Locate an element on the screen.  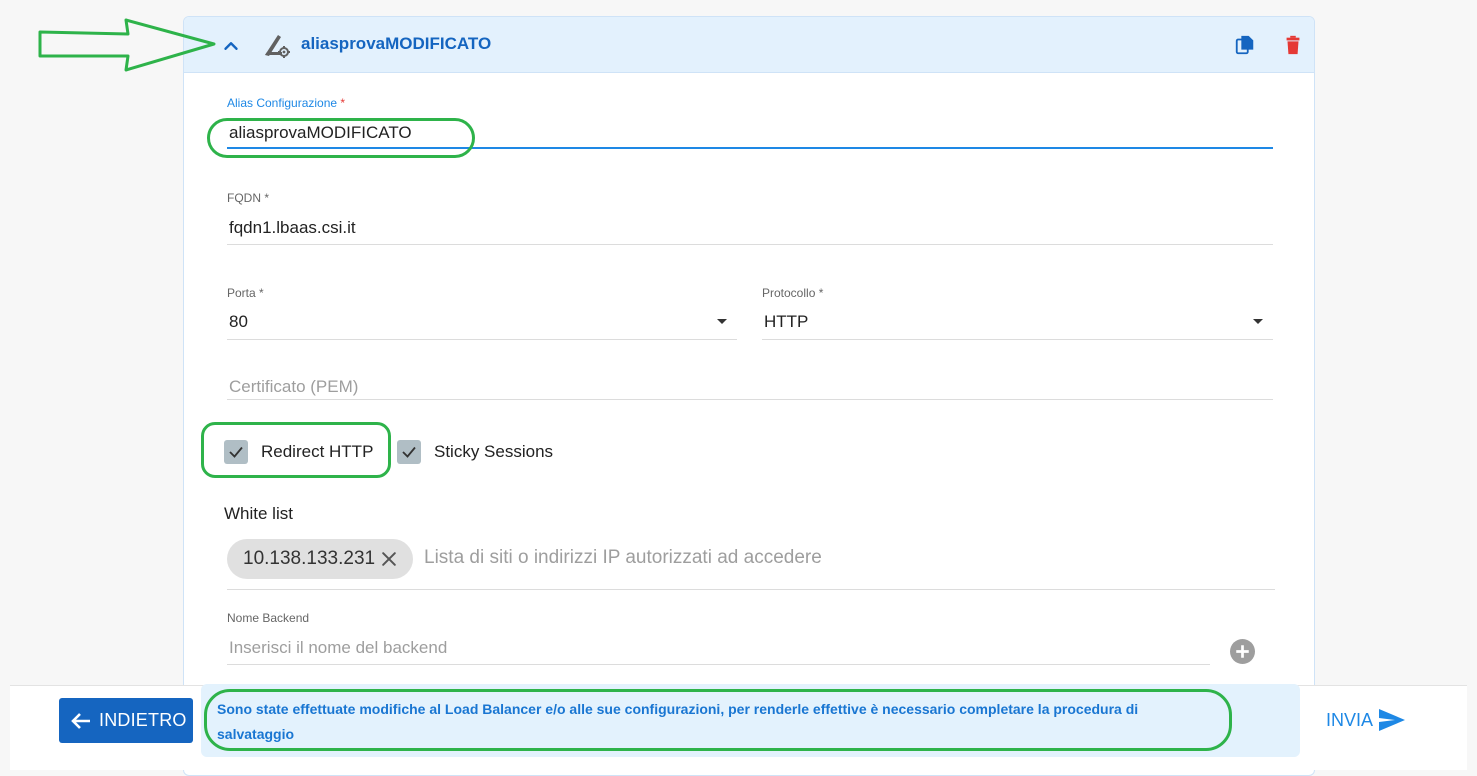
sticky-sessions-label: Sticky Sessions is located at coordinates (494, 451).